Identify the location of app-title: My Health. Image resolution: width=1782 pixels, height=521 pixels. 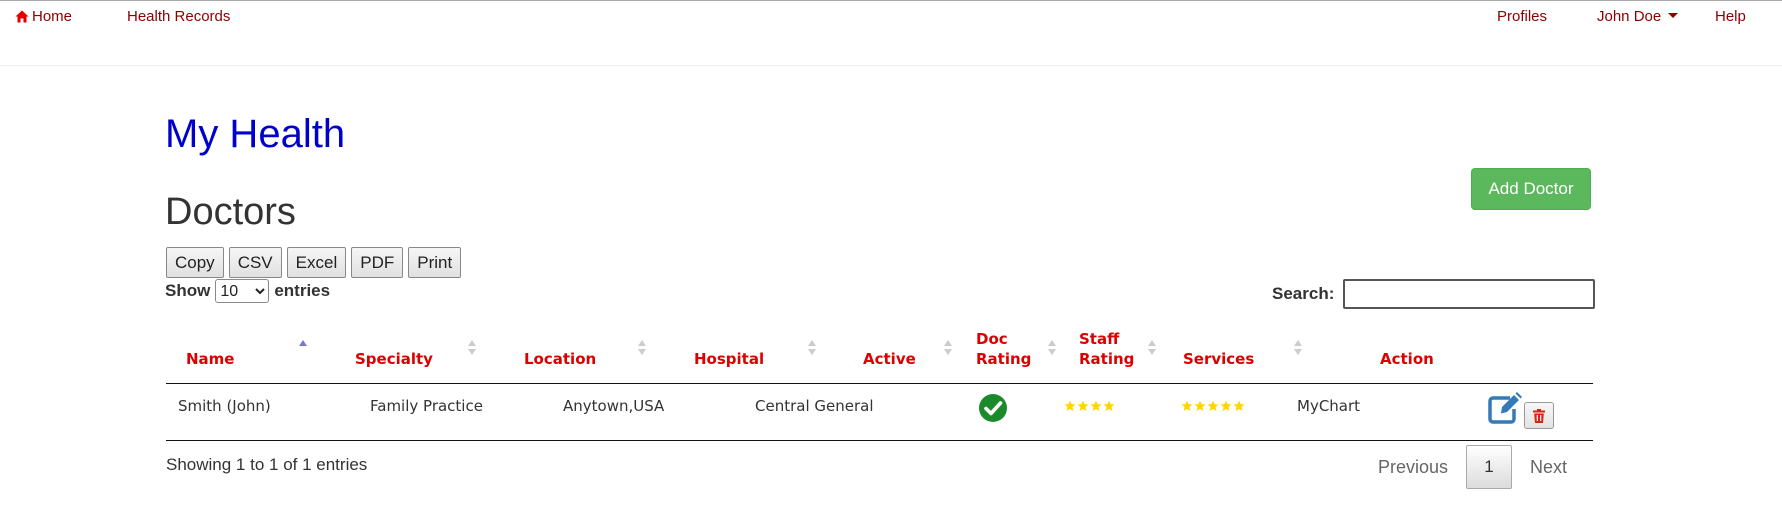
(255, 134).